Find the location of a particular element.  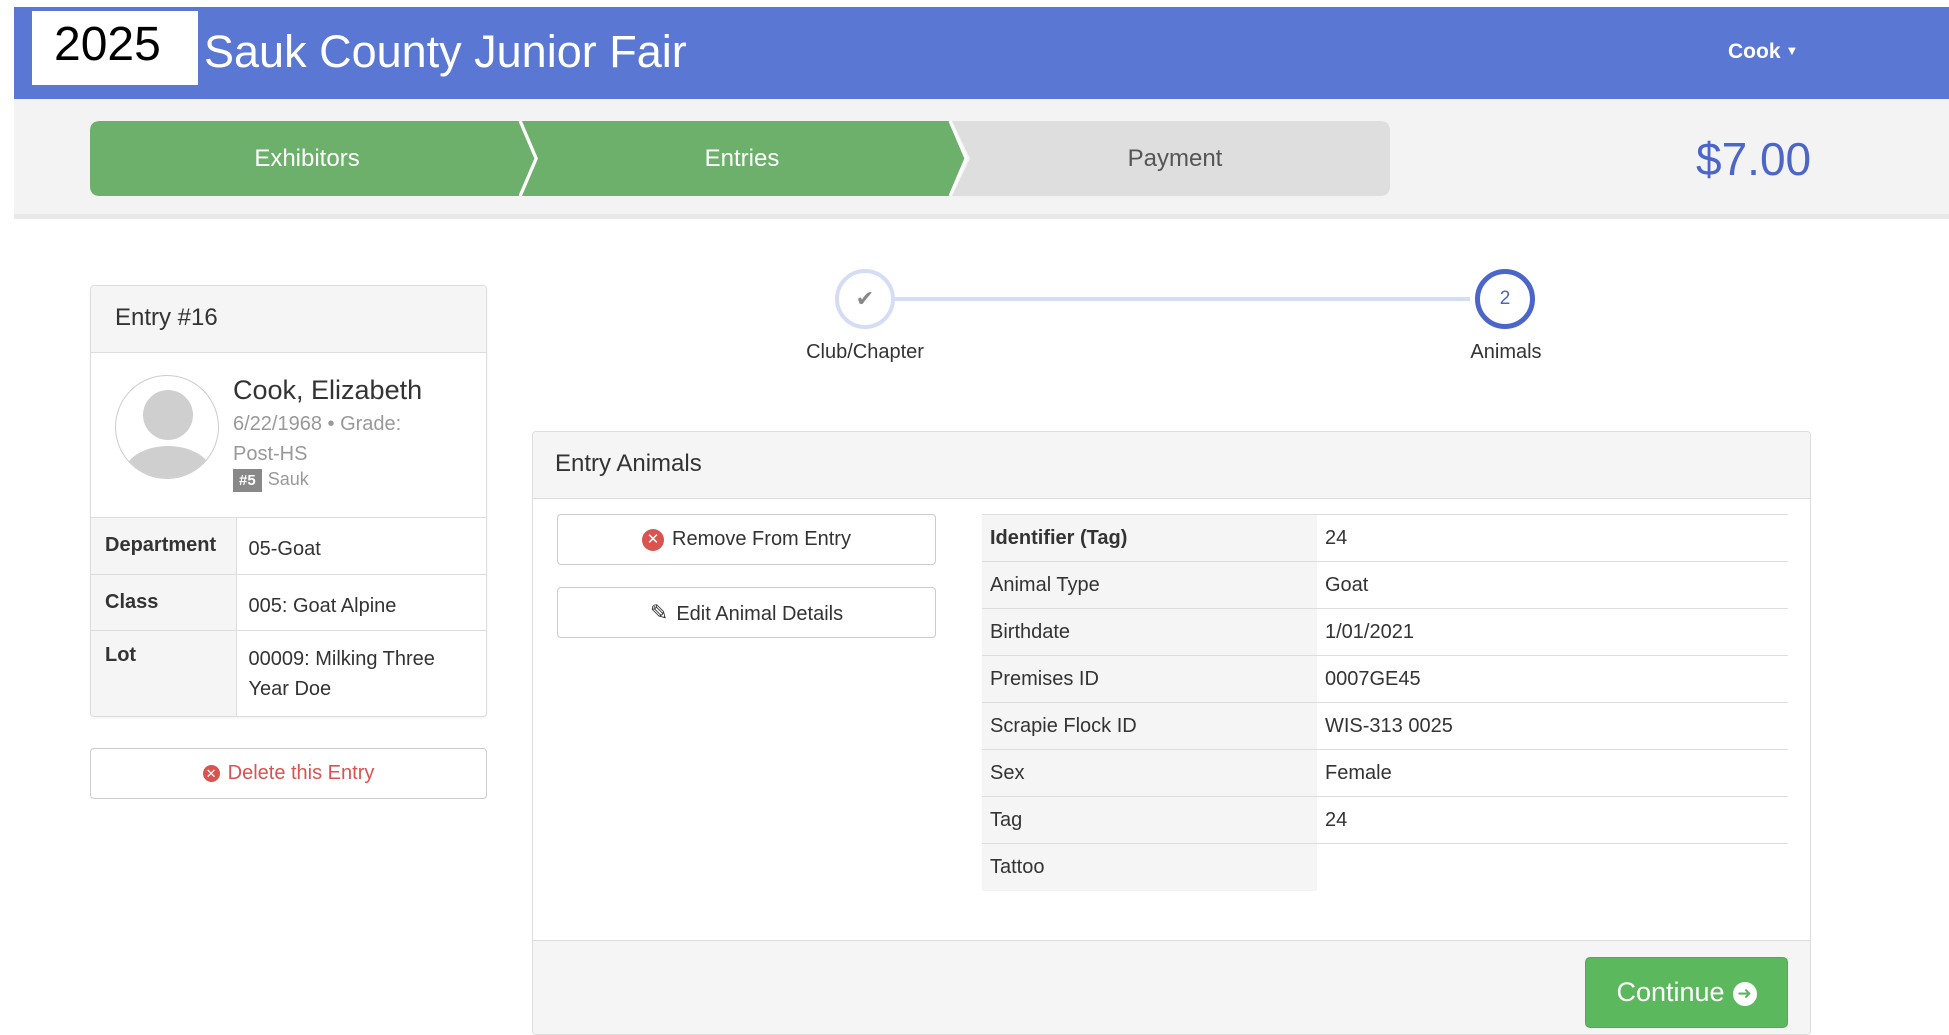

table-row: Lot 00009: Milking Three Year Doe is located at coordinates (288, 673).